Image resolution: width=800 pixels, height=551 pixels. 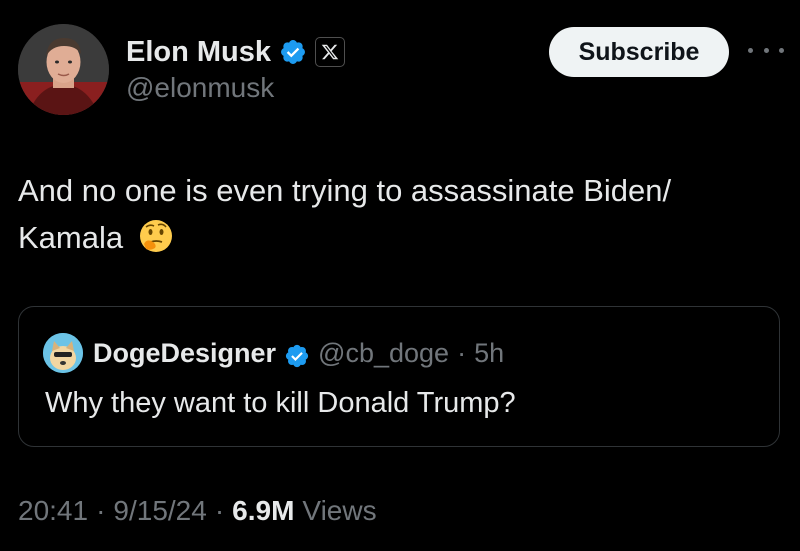 What do you see at coordinates (330, 52) in the screenshot?
I see `x-logo-icon` at bounding box center [330, 52].